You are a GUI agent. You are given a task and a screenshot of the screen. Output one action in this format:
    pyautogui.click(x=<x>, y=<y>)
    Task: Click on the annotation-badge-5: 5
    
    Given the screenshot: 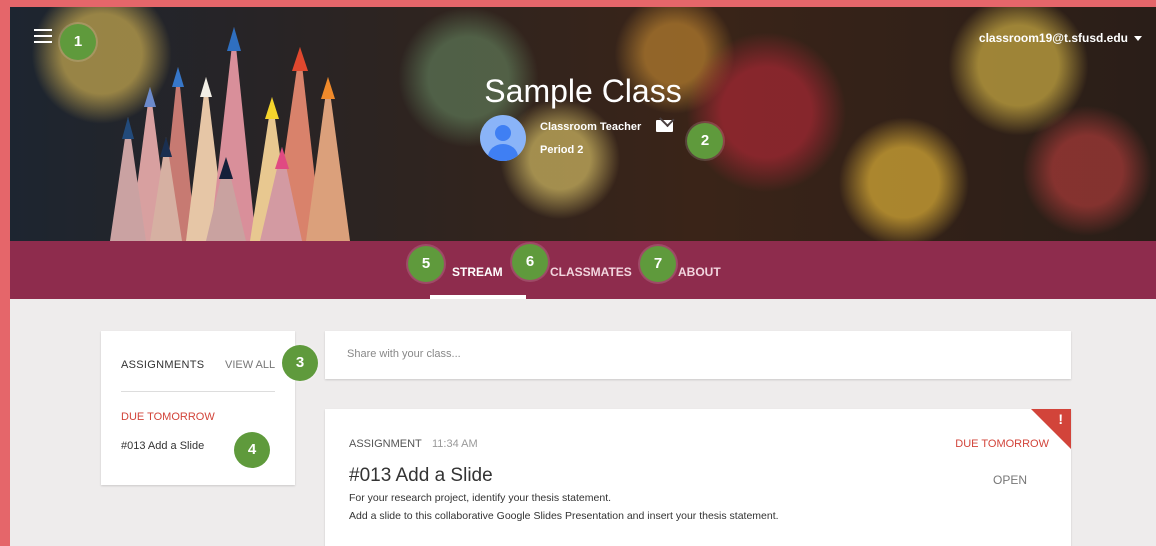 What is the action you would take?
    pyautogui.click(x=426, y=264)
    